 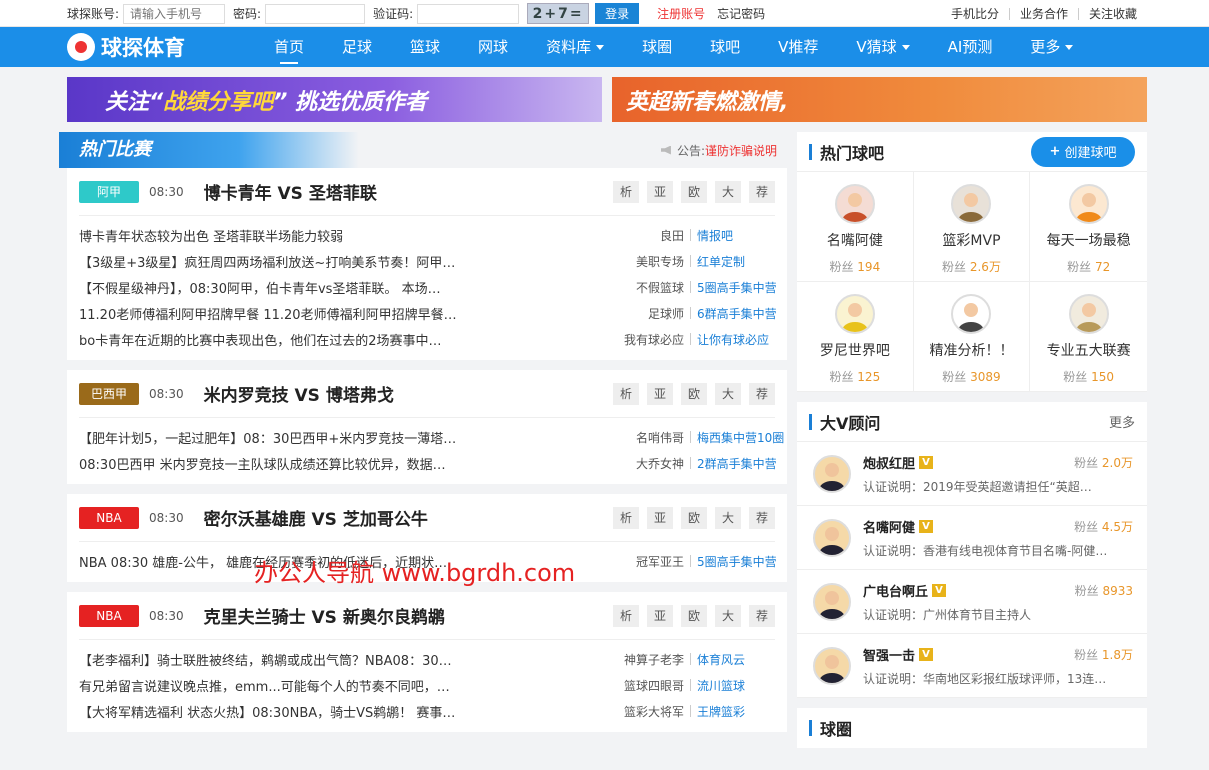 I want to click on business-link: 业务合作, so click(x=1043, y=13).